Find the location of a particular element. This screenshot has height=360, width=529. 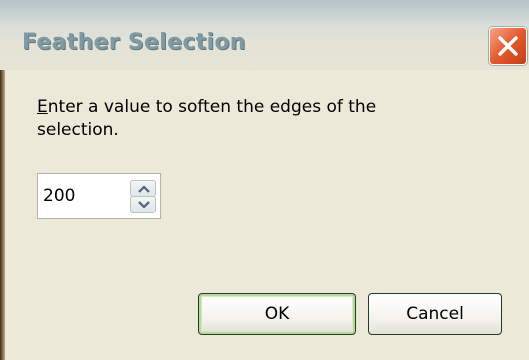

dialog-title: Feather Selection is located at coordinates (134, 42).